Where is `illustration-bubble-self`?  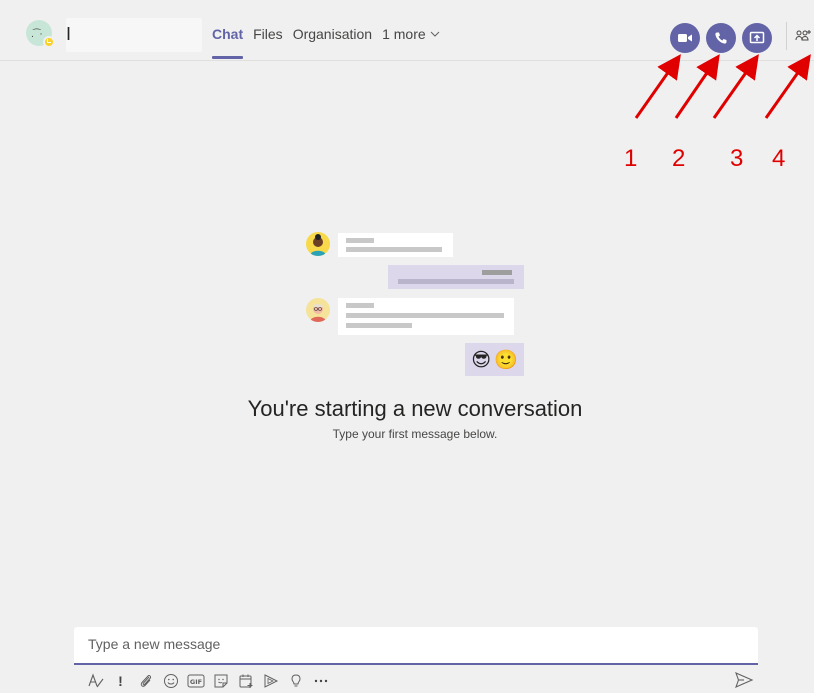 illustration-bubble-self is located at coordinates (456, 277).